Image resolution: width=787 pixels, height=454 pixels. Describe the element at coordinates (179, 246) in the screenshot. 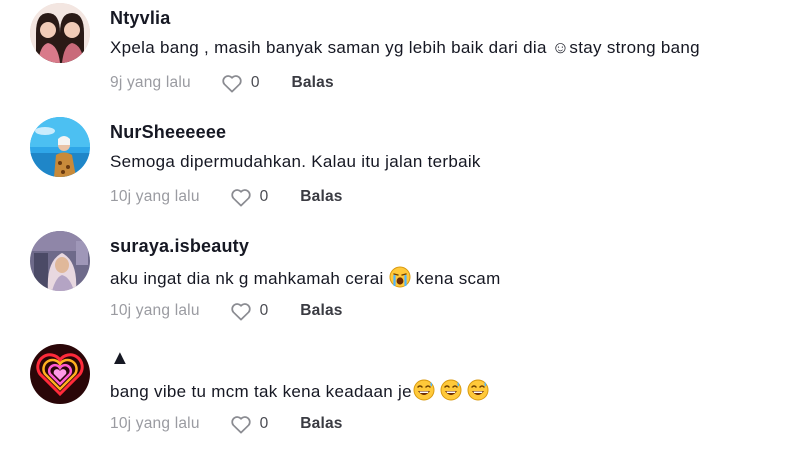

I see `username: suraya.isbeauty` at that location.